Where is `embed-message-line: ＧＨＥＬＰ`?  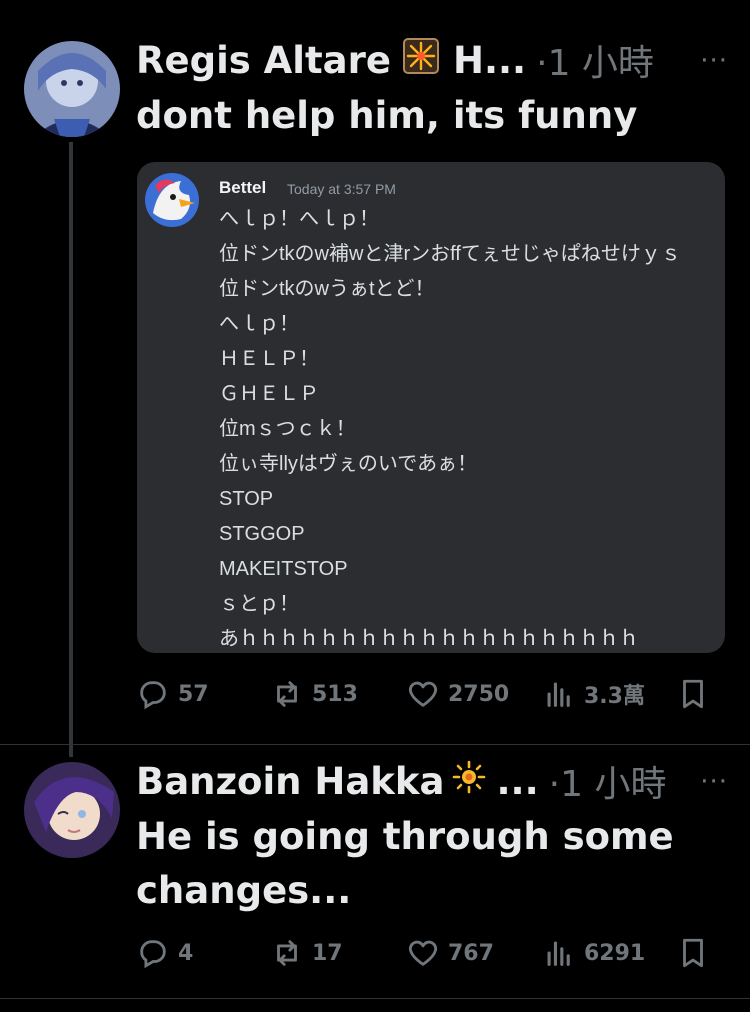 embed-message-line: ＧＨＥＬＰ is located at coordinates (269, 394).